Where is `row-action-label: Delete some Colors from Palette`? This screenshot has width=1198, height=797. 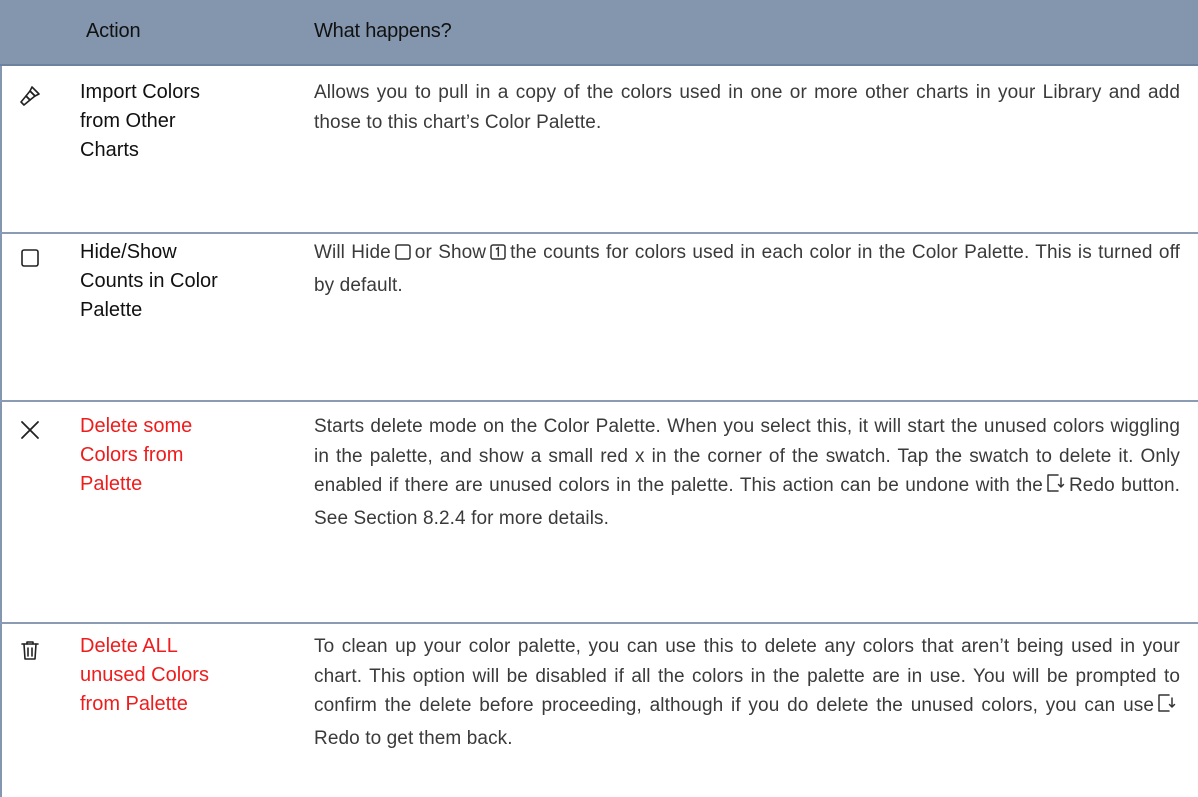 row-action-label: Delete some Colors from Palette is located at coordinates (136, 455).